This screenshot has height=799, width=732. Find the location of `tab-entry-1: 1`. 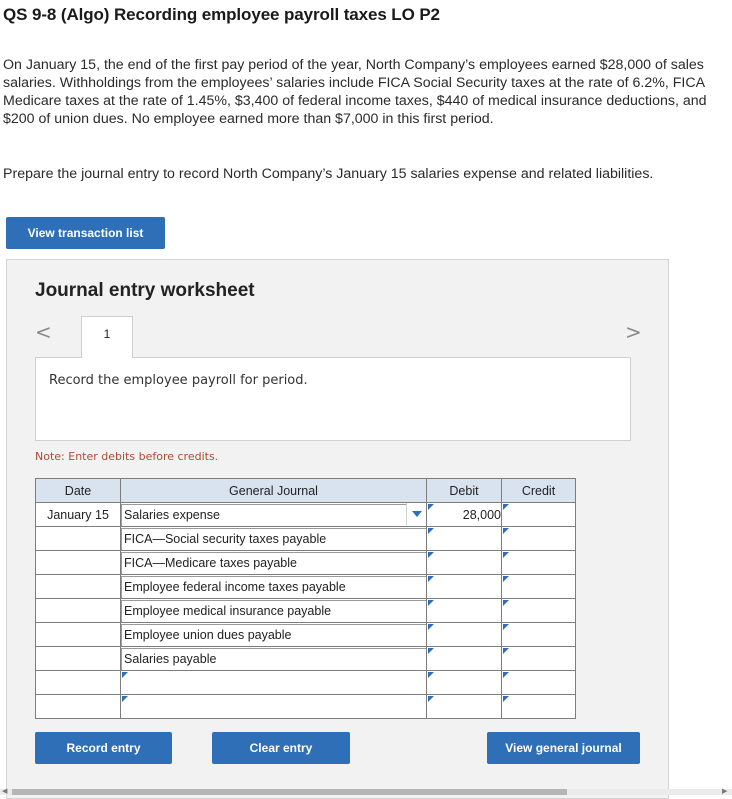

tab-entry-1: 1 is located at coordinates (107, 337).